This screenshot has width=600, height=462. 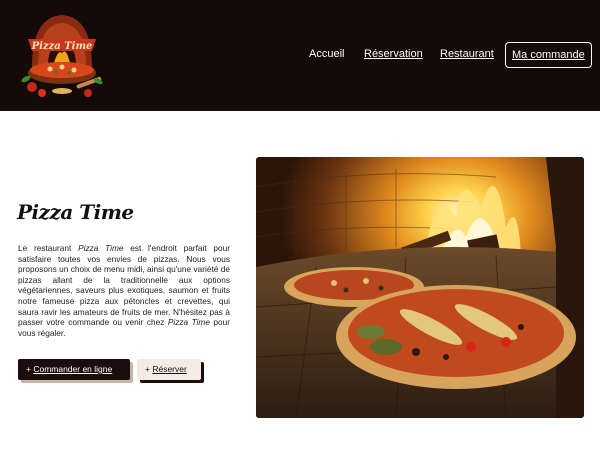 I want to click on intro-brand-2: Pizza Time, so click(x=188, y=322).